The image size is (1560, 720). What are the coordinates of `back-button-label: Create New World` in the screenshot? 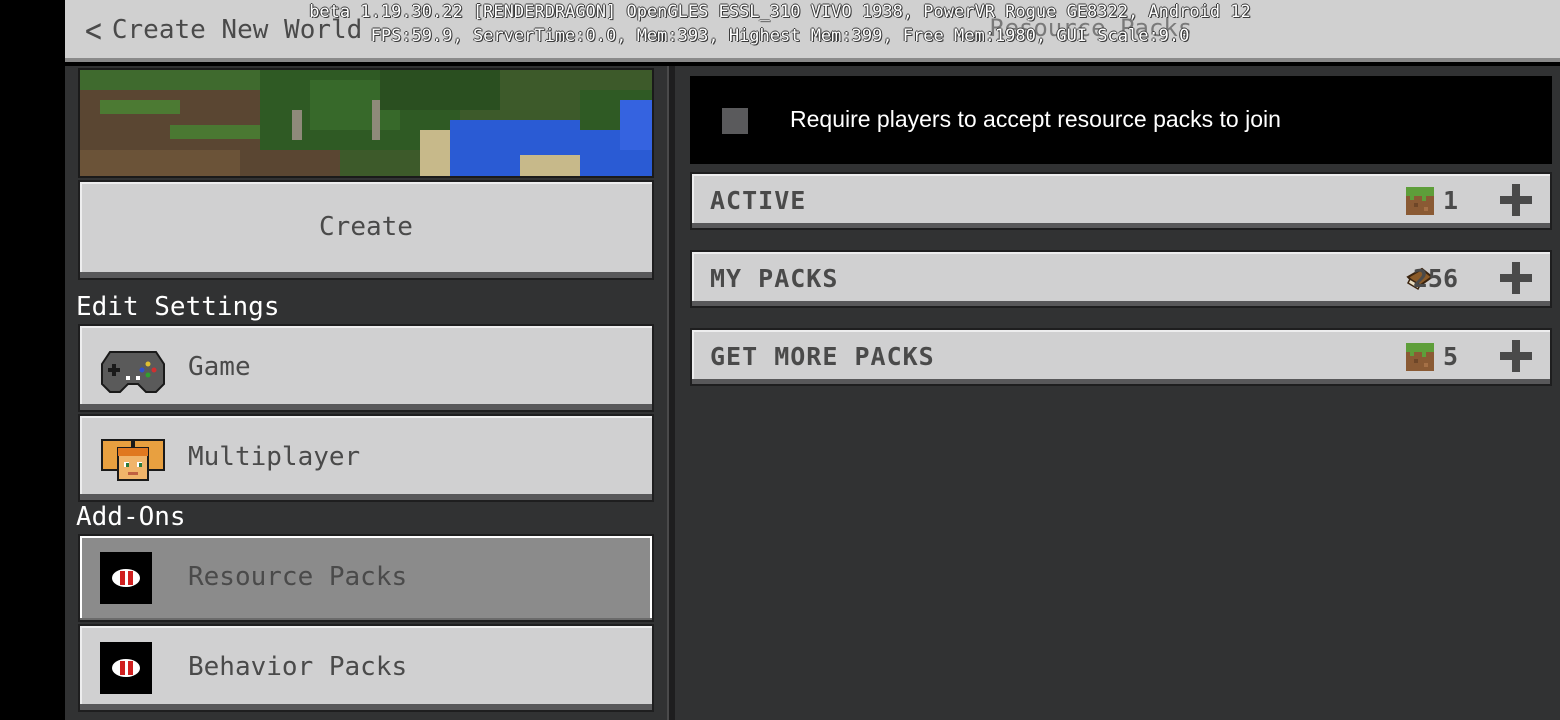 It's located at (237, 30).